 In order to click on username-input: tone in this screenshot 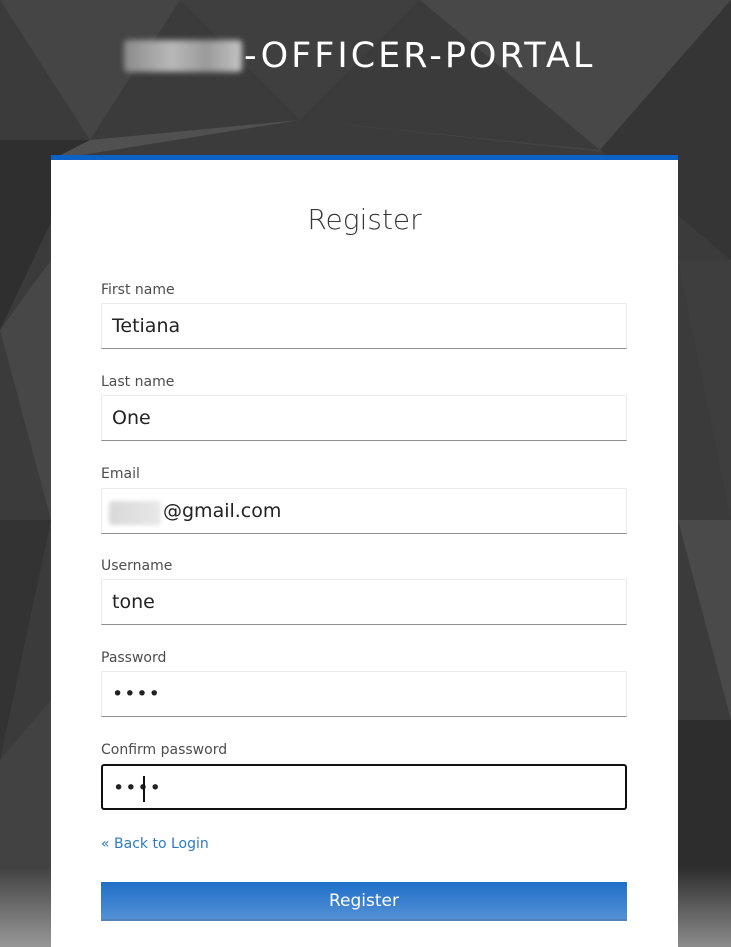, I will do `click(364, 602)`.